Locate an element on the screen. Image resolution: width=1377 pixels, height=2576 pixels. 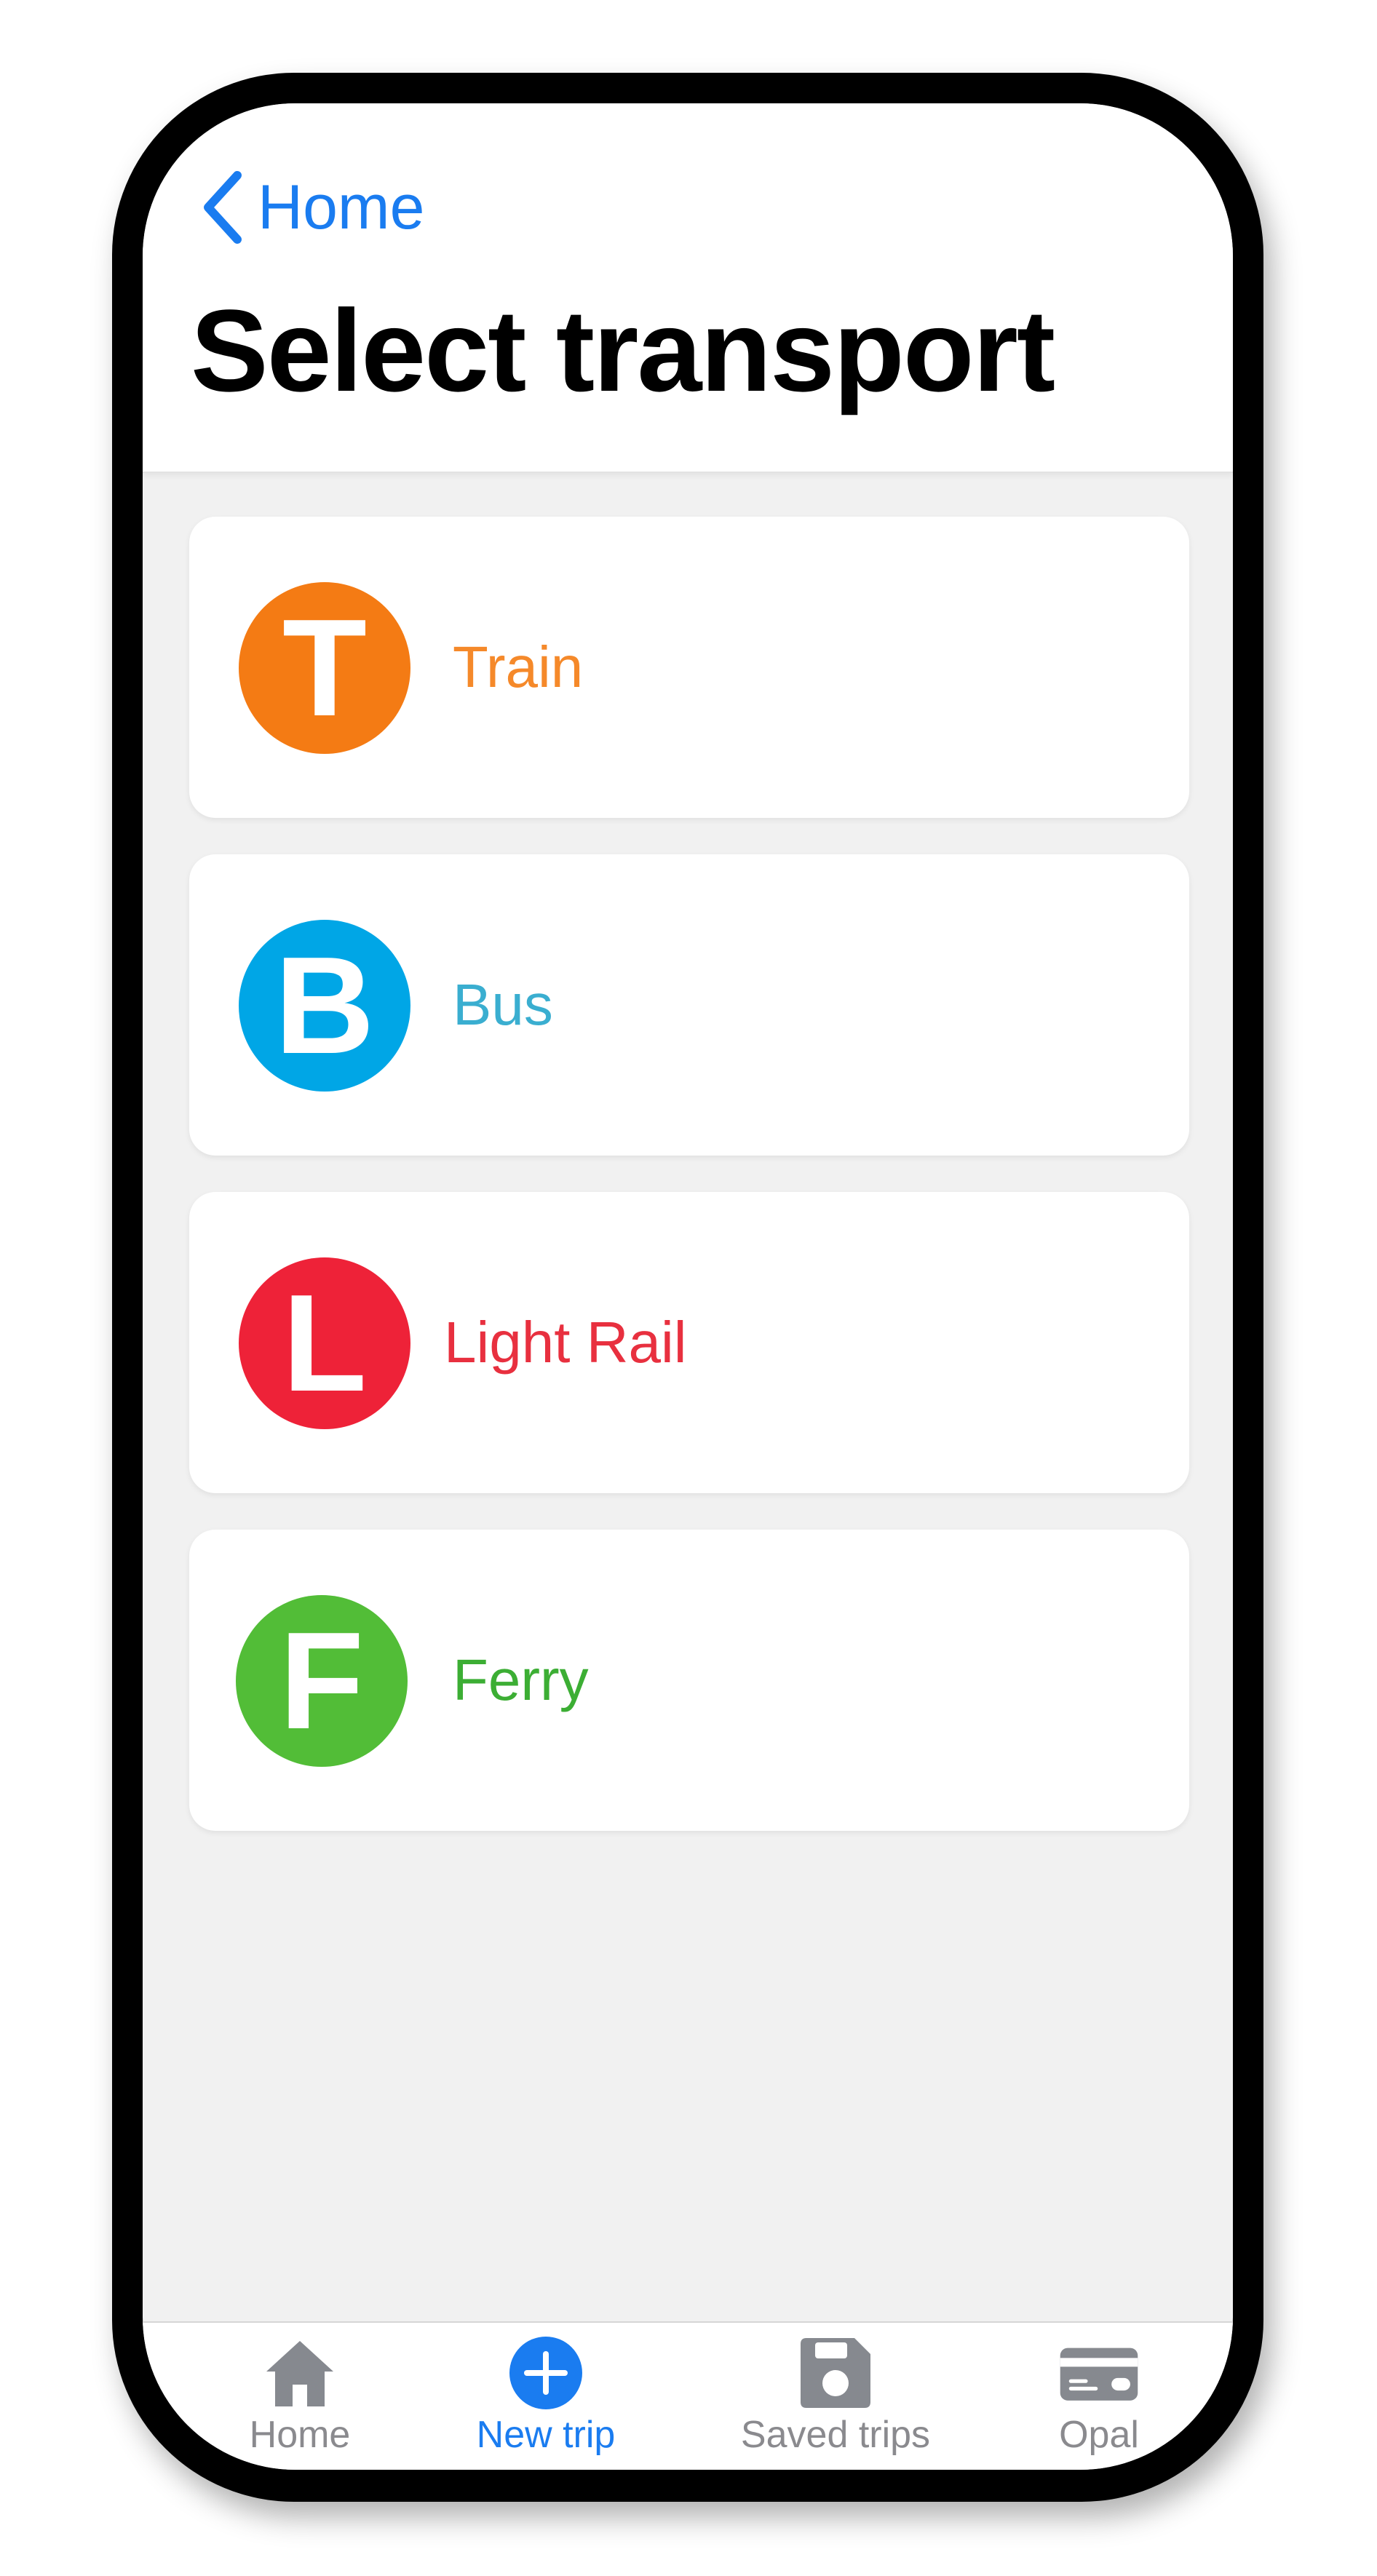
card-icon is located at coordinates (1099, 2373).